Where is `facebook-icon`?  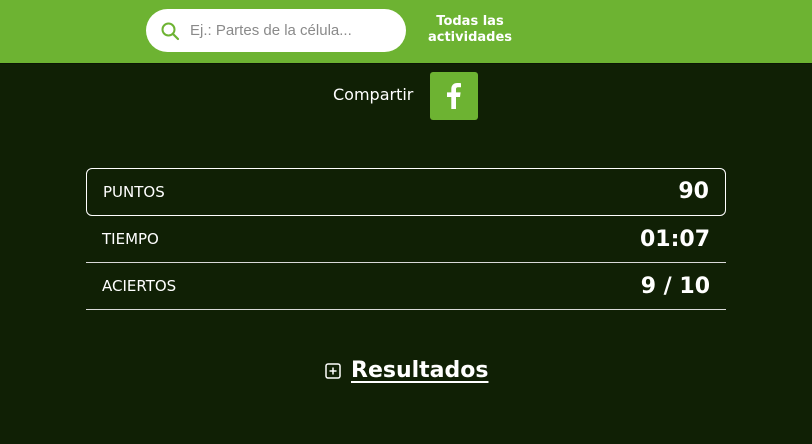 facebook-icon is located at coordinates (454, 96).